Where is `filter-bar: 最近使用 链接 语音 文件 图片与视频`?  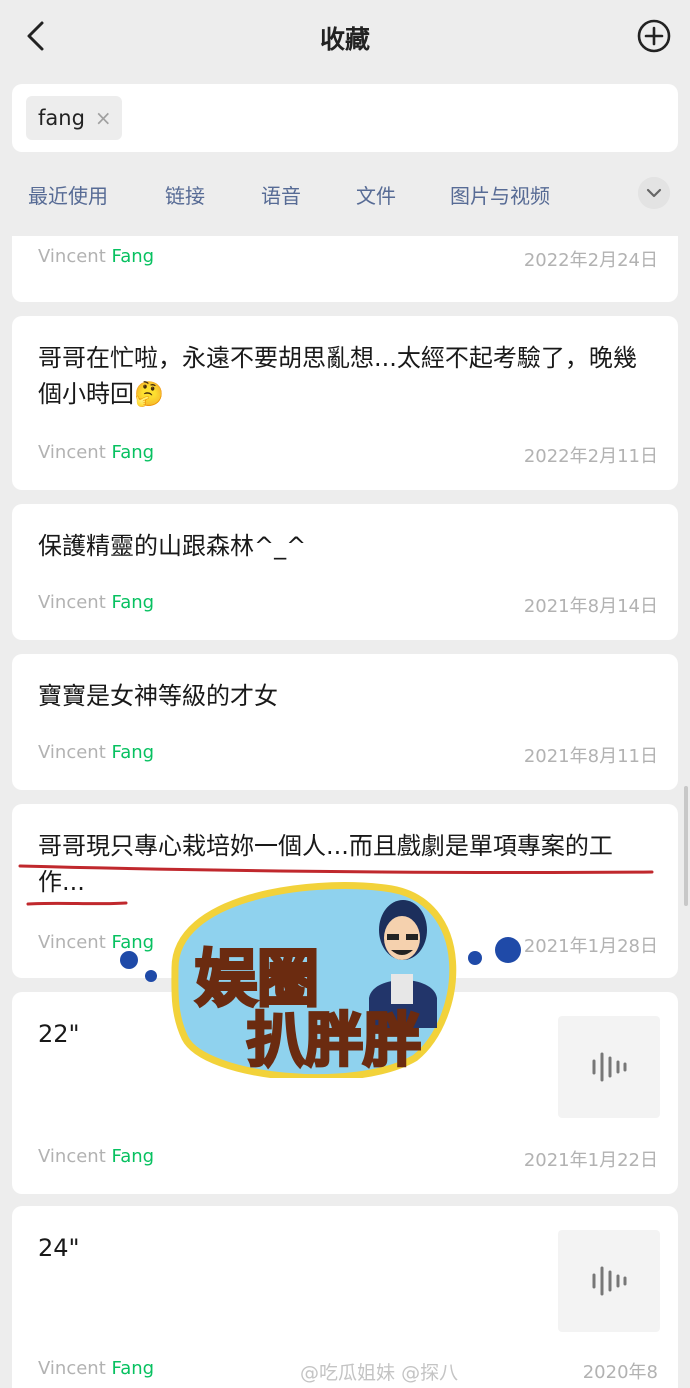 filter-bar: 最近使用 链接 语音 文件 图片与视频 is located at coordinates (345, 193).